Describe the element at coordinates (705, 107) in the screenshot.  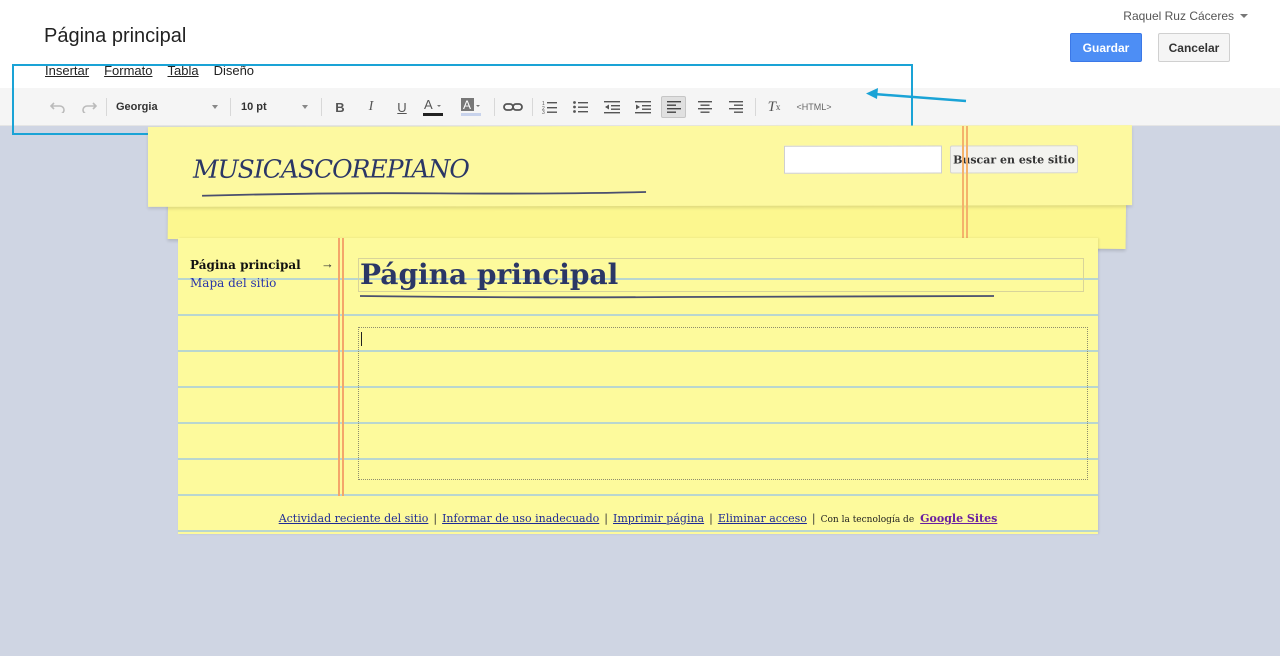
I see `align-center-icon` at that location.